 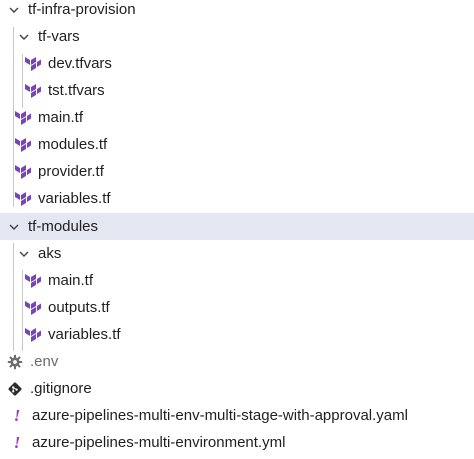 I want to click on file-row-modules-tf: modules.tf, so click(x=237, y=144).